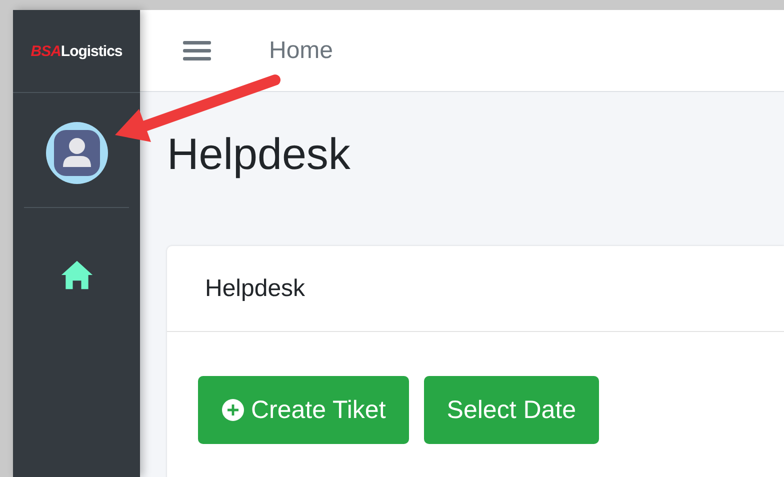 Image resolution: width=784 pixels, height=477 pixels. What do you see at coordinates (197, 50) in the screenshot?
I see `menu-icon` at bounding box center [197, 50].